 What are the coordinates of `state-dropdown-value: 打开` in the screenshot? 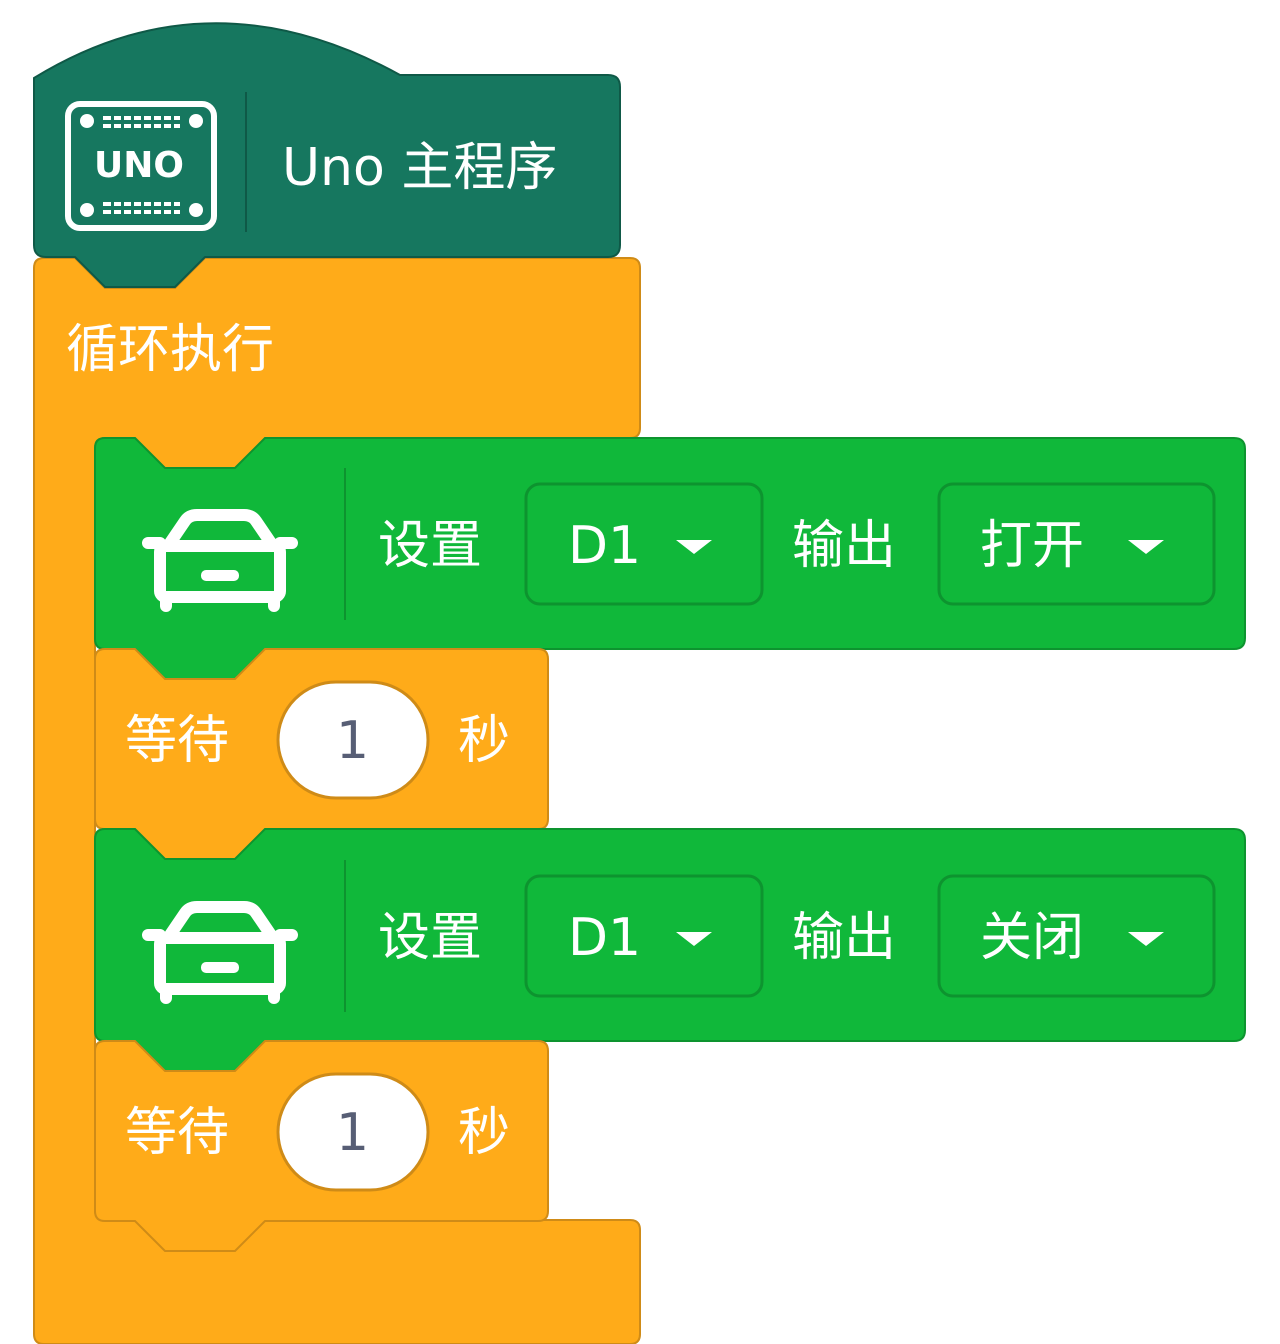 It's located at (1032, 546).